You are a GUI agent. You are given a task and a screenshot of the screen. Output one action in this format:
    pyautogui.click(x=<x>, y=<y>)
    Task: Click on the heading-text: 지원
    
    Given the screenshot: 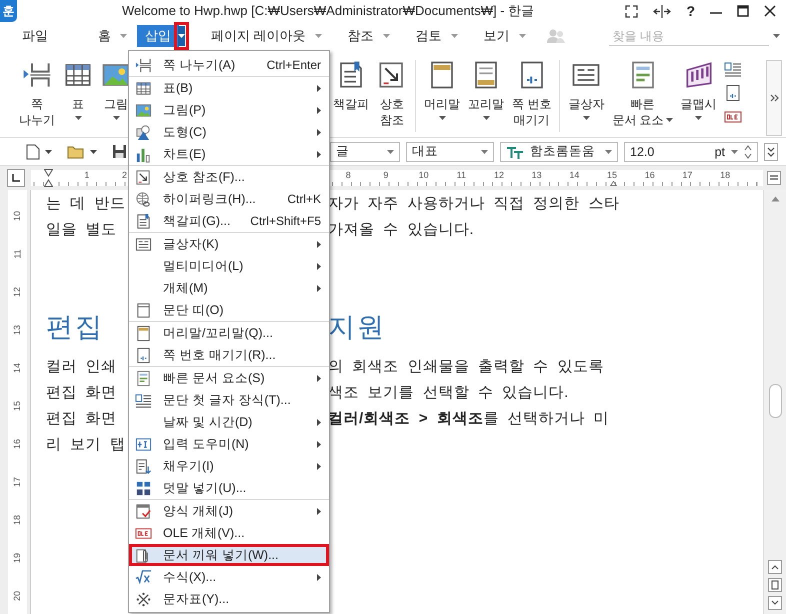 What is the action you would take?
    pyautogui.click(x=357, y=327)
    